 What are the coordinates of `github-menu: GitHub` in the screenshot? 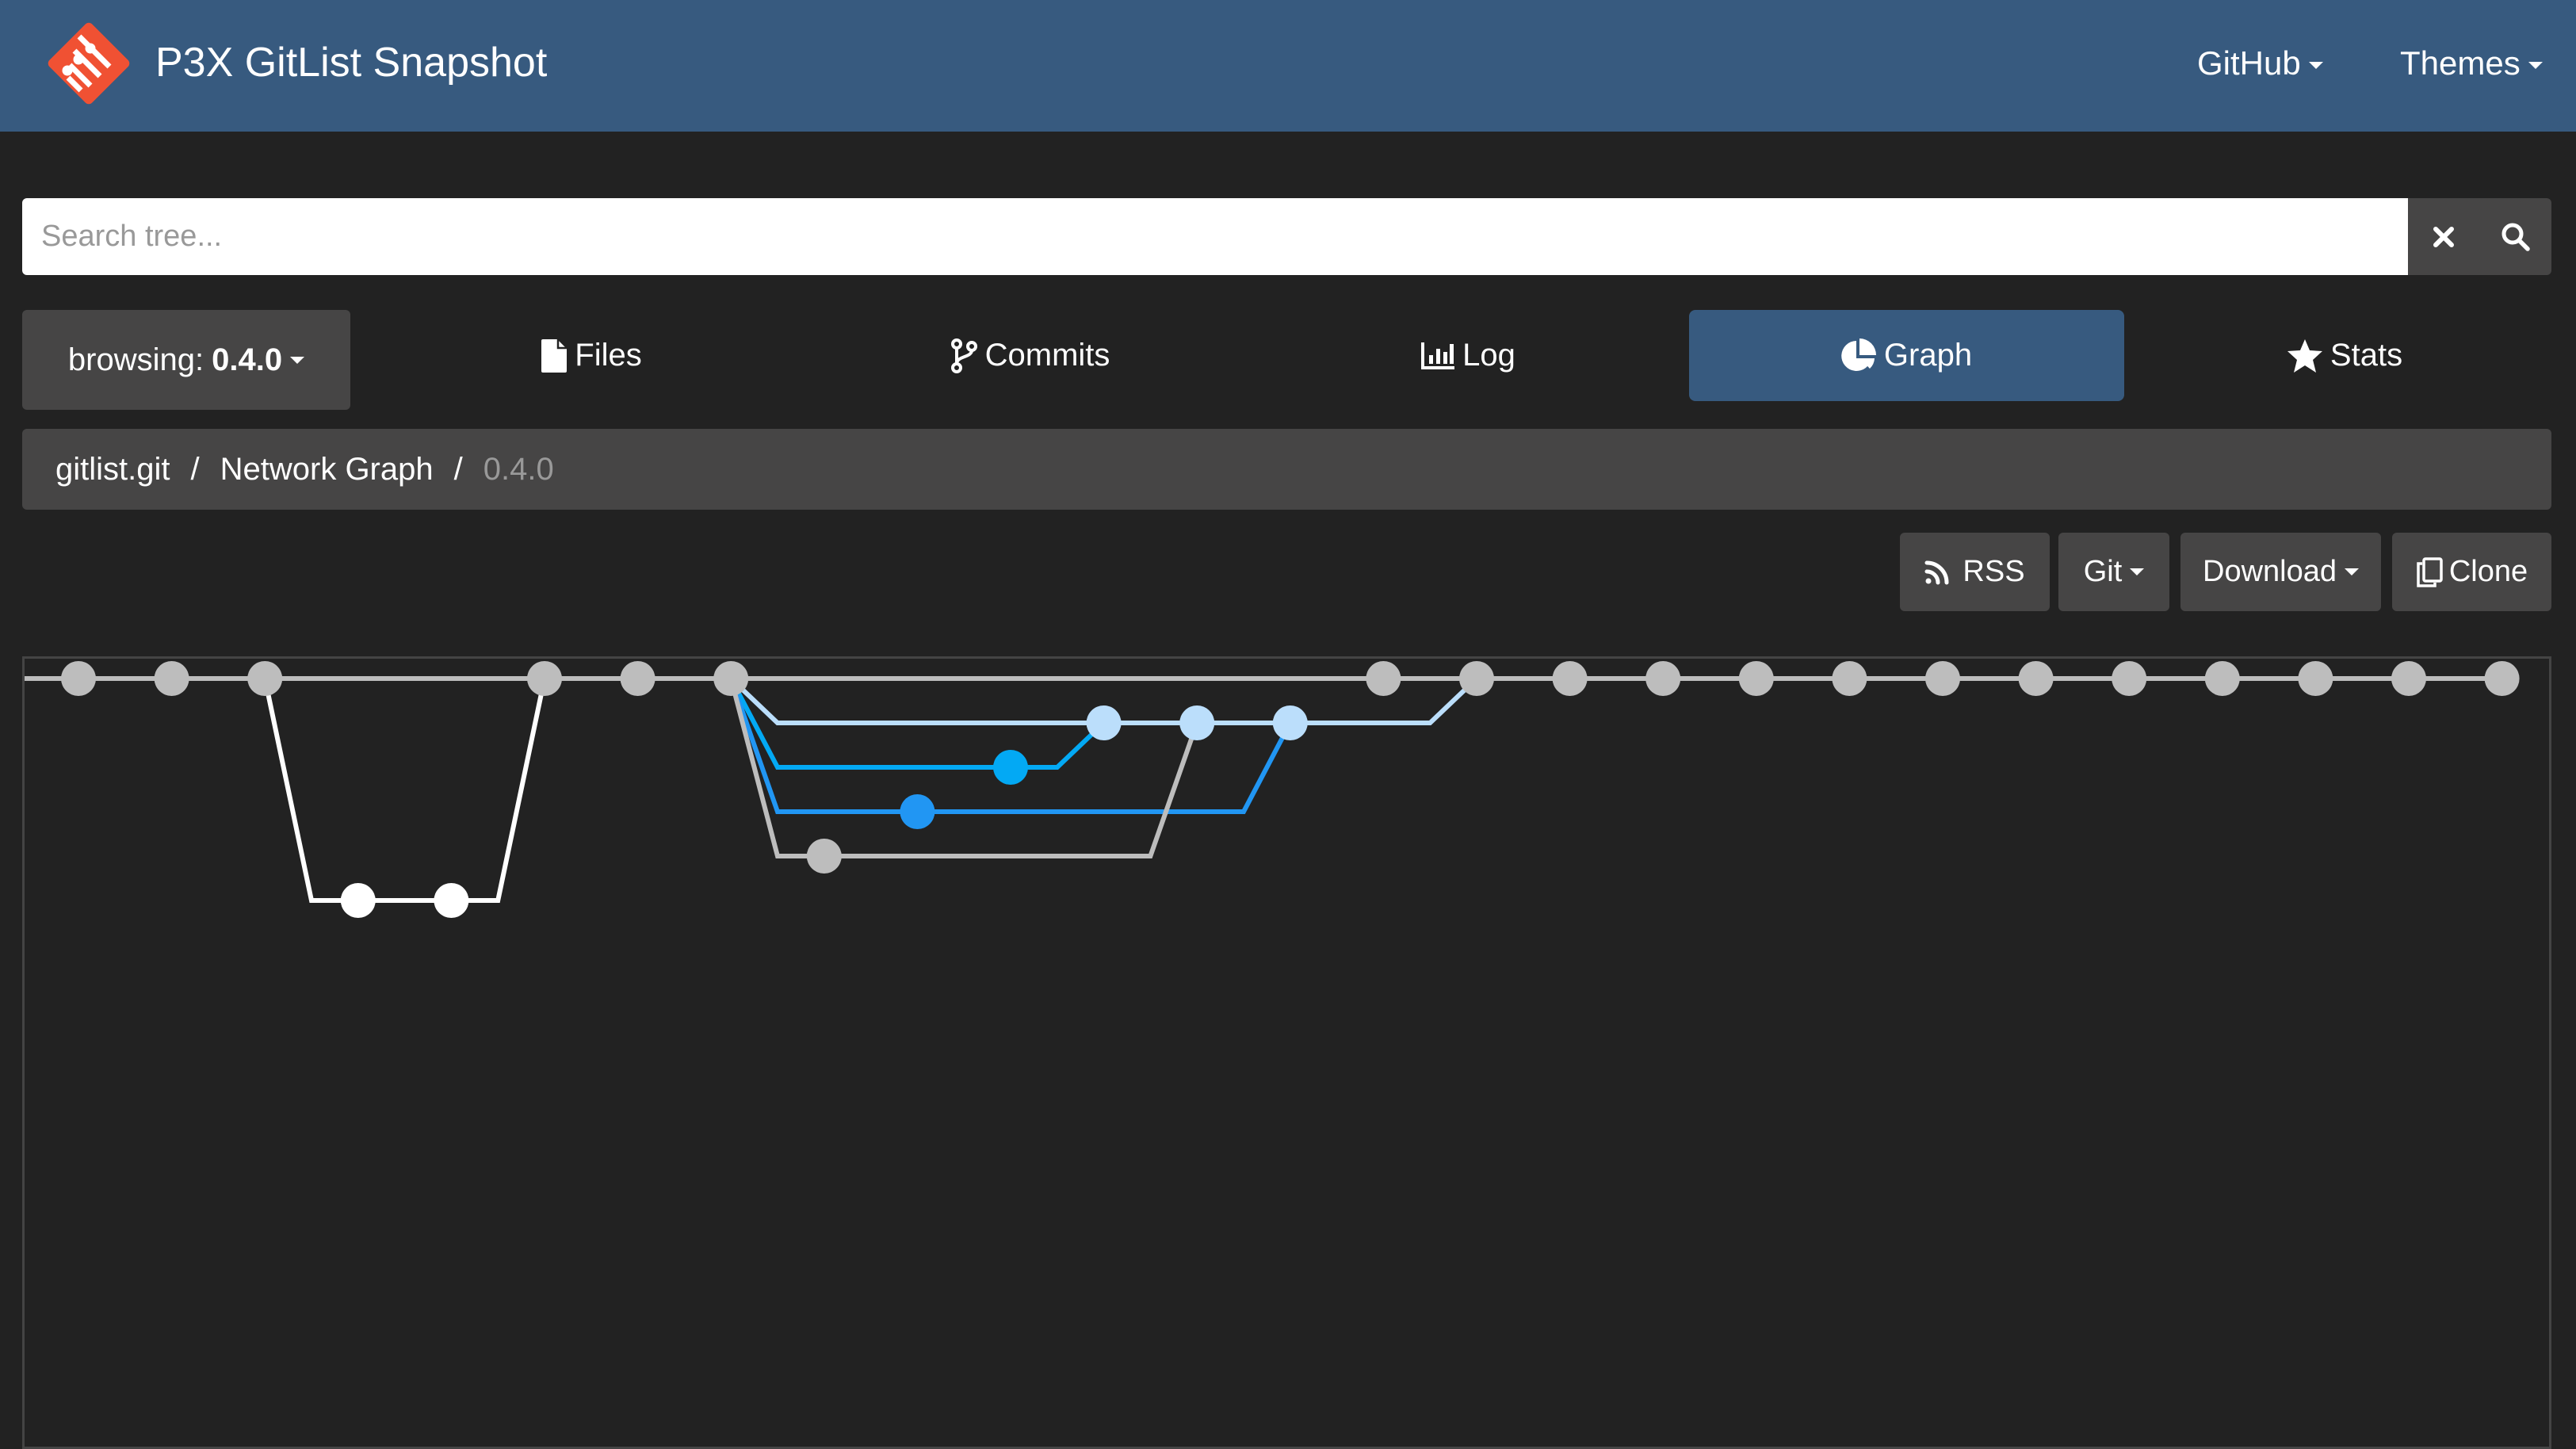 It's located at (2260, 63).